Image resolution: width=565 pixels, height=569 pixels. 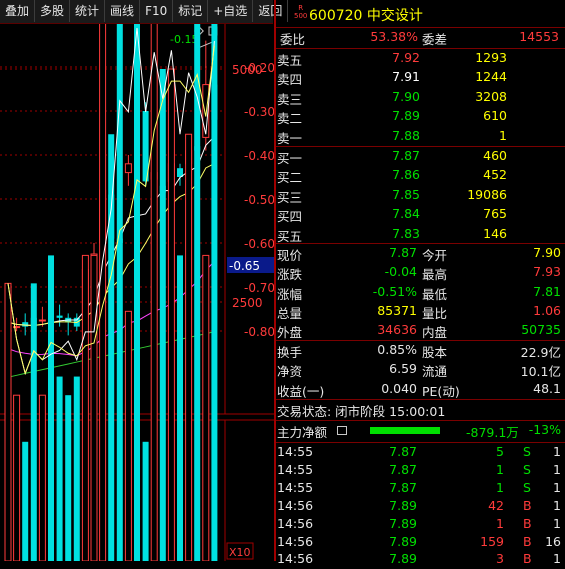 I want to click on list-icon, so click(x=342, y=430).